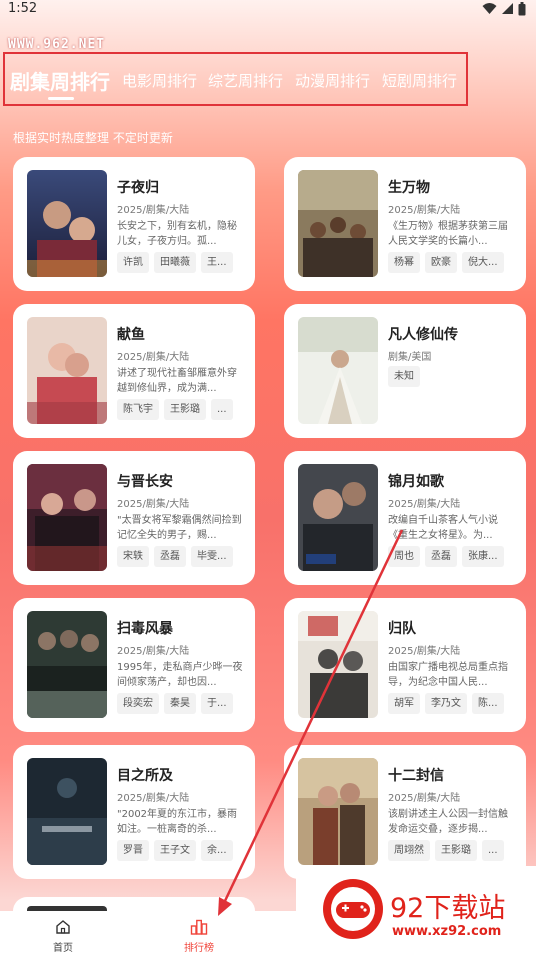  I want to click on cast-tag: 李乃文, so click(446, 703).